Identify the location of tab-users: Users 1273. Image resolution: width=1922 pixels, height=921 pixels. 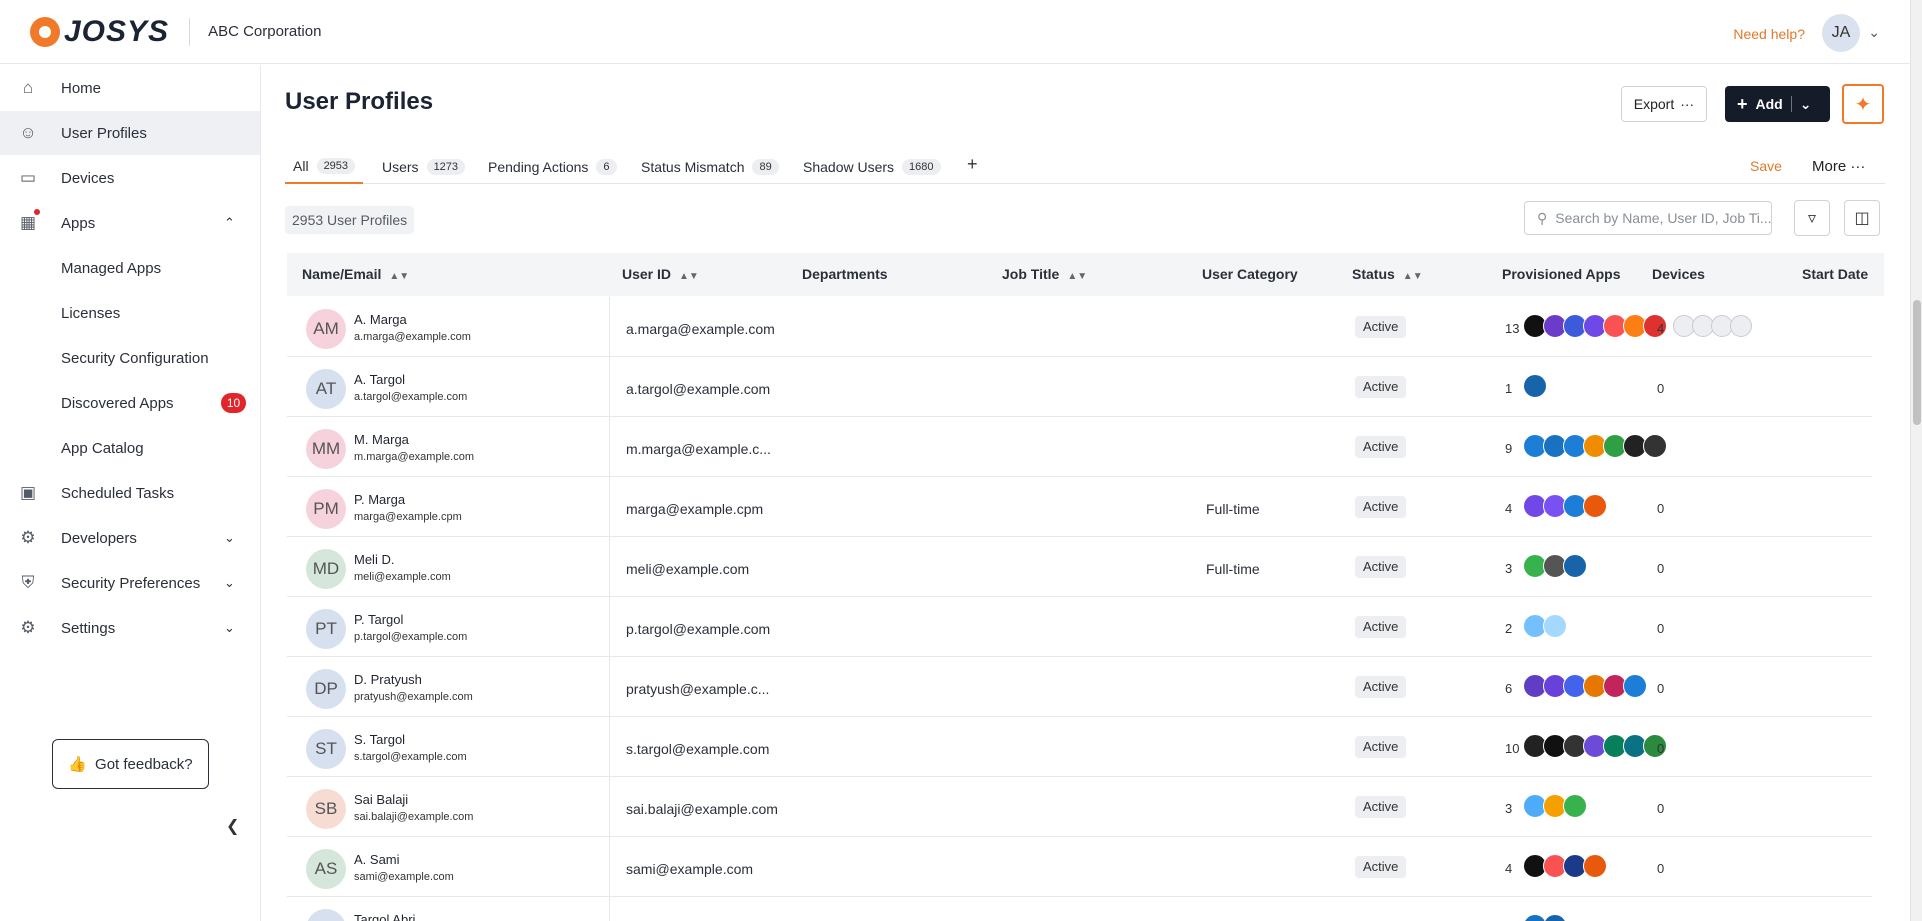
(424, 167).